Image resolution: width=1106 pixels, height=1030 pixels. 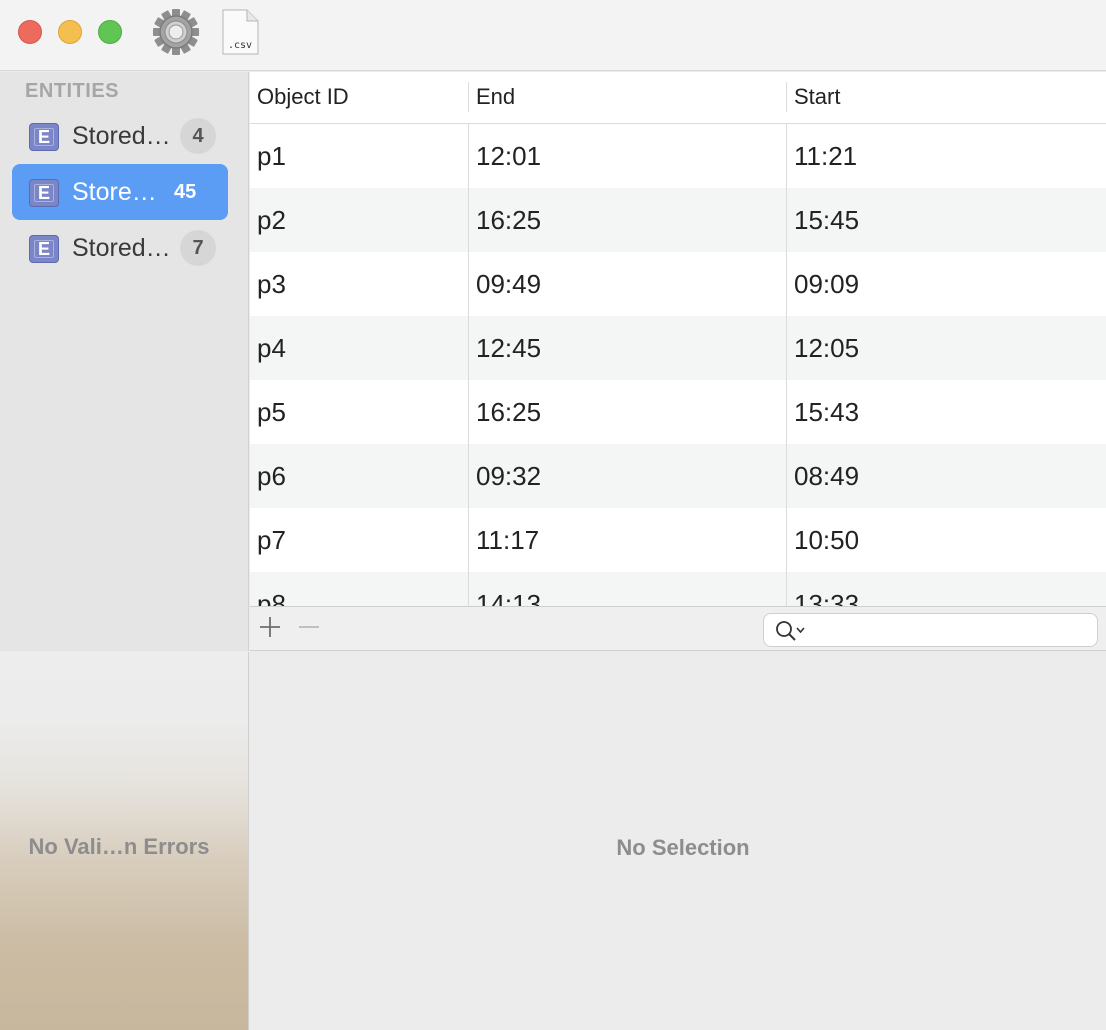 What do you see at coordinates (198, 248) in the screenshot?
I see `count-badge: 7` at bounding box center [198, 248].